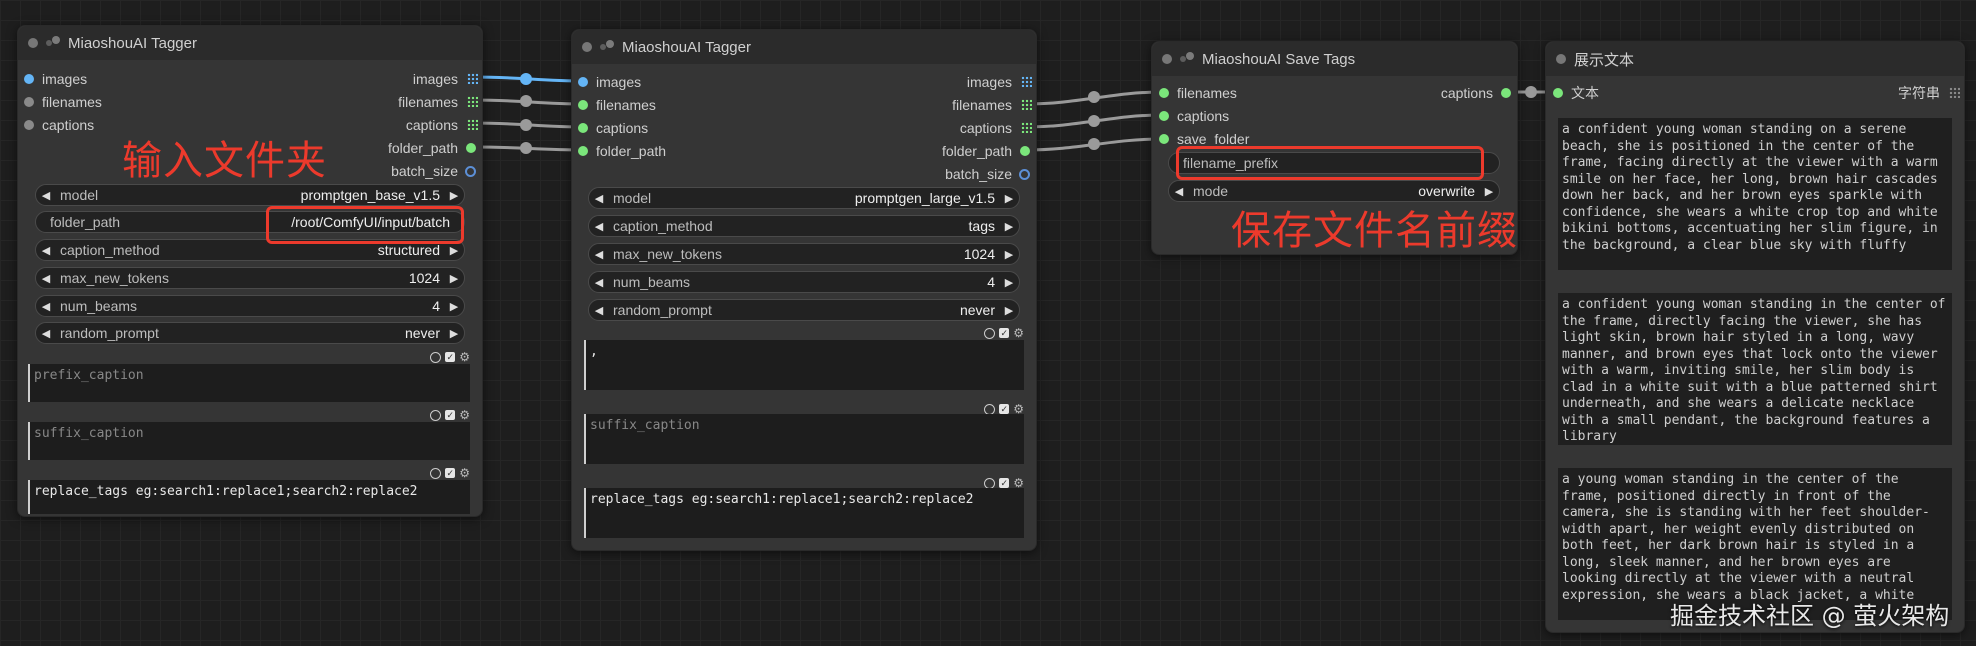 This screenshot has width=1976, height=646. I want to click on model-combo: ◀ model promptgen_large_v1.5 ▶, so click(804, 198).